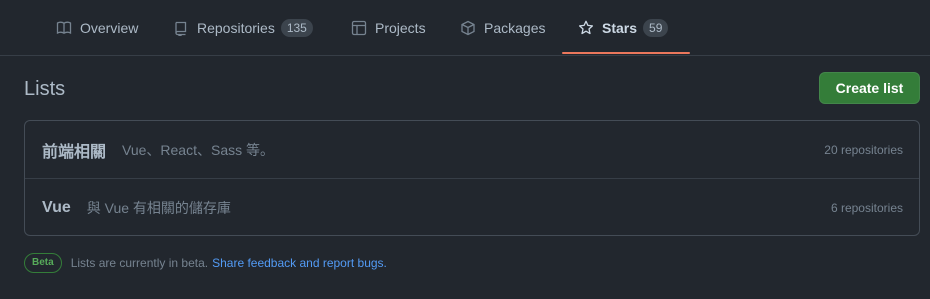 The height and width of the screenshot is (299, 930). Describe the element at coordinates (181, 28) in the screenshot. I see `repo-icon` at that location.